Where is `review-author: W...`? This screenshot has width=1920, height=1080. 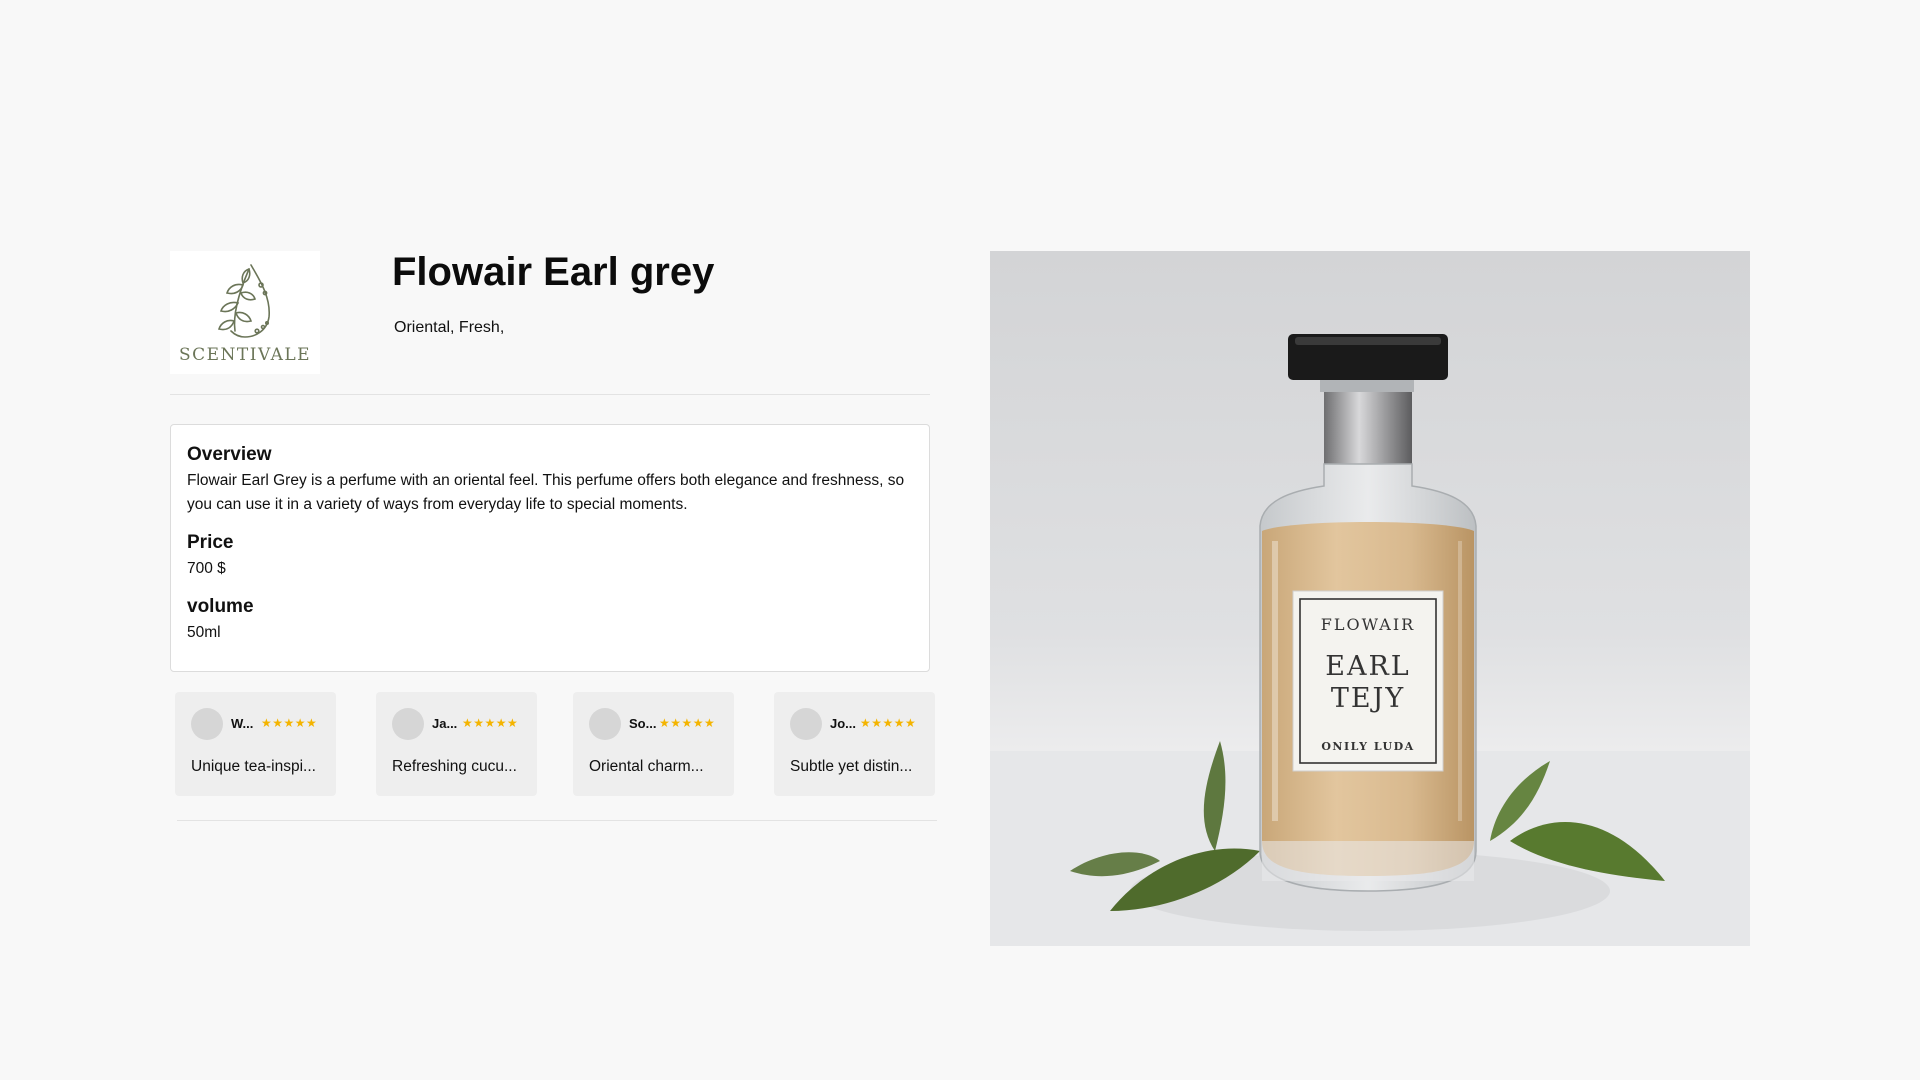 review-author: W... is located at coordinates (242, 723).